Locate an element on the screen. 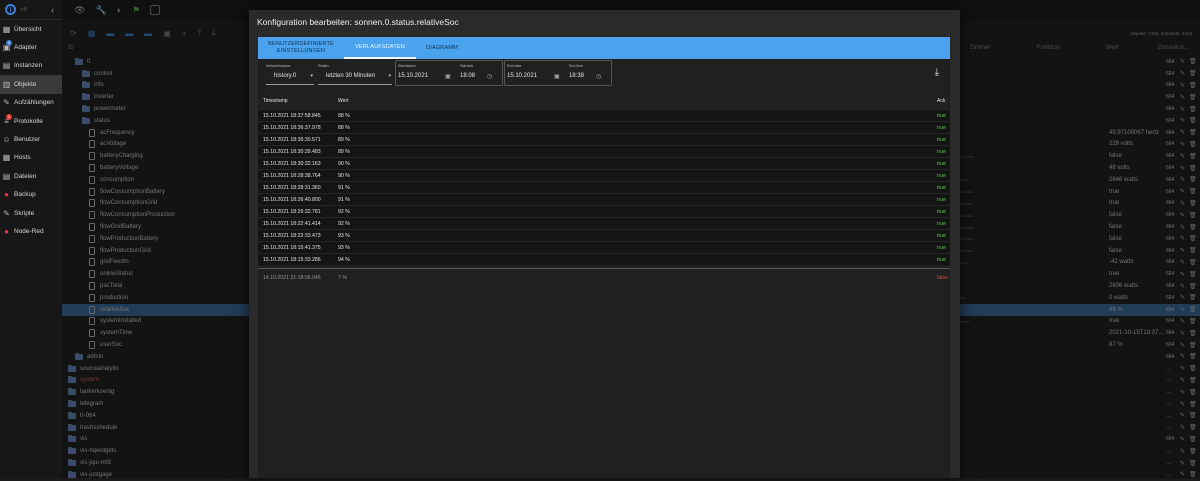 The image size is (1200, 481). history-cell-ts: 15.10.2021 18:36:37.978 is located at coordinates (292, 128).